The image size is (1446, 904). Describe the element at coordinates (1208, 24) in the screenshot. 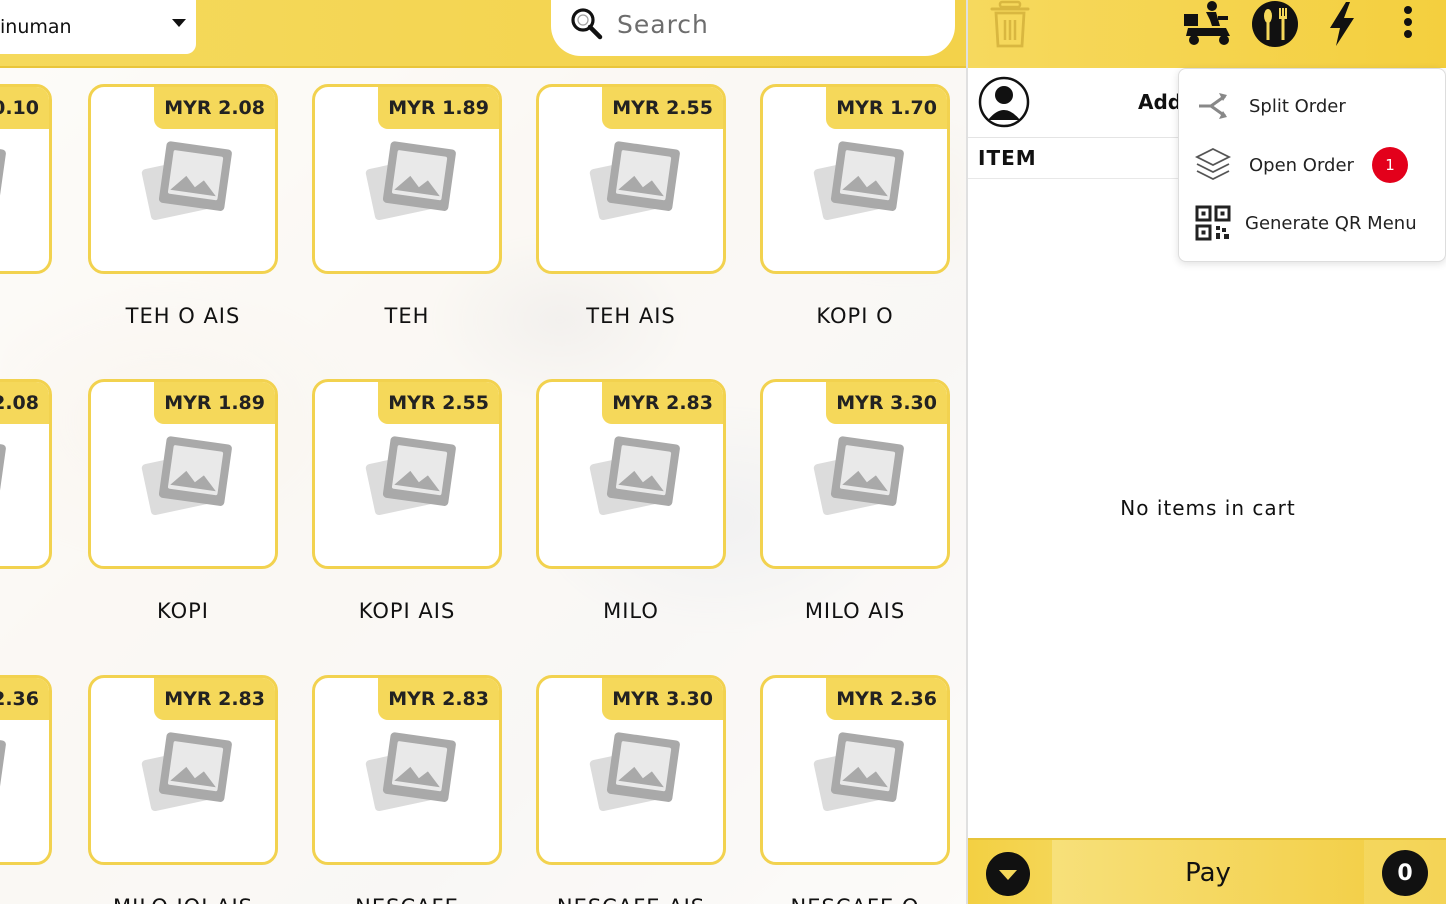

I see `delivery-scooter-icon` at that location.